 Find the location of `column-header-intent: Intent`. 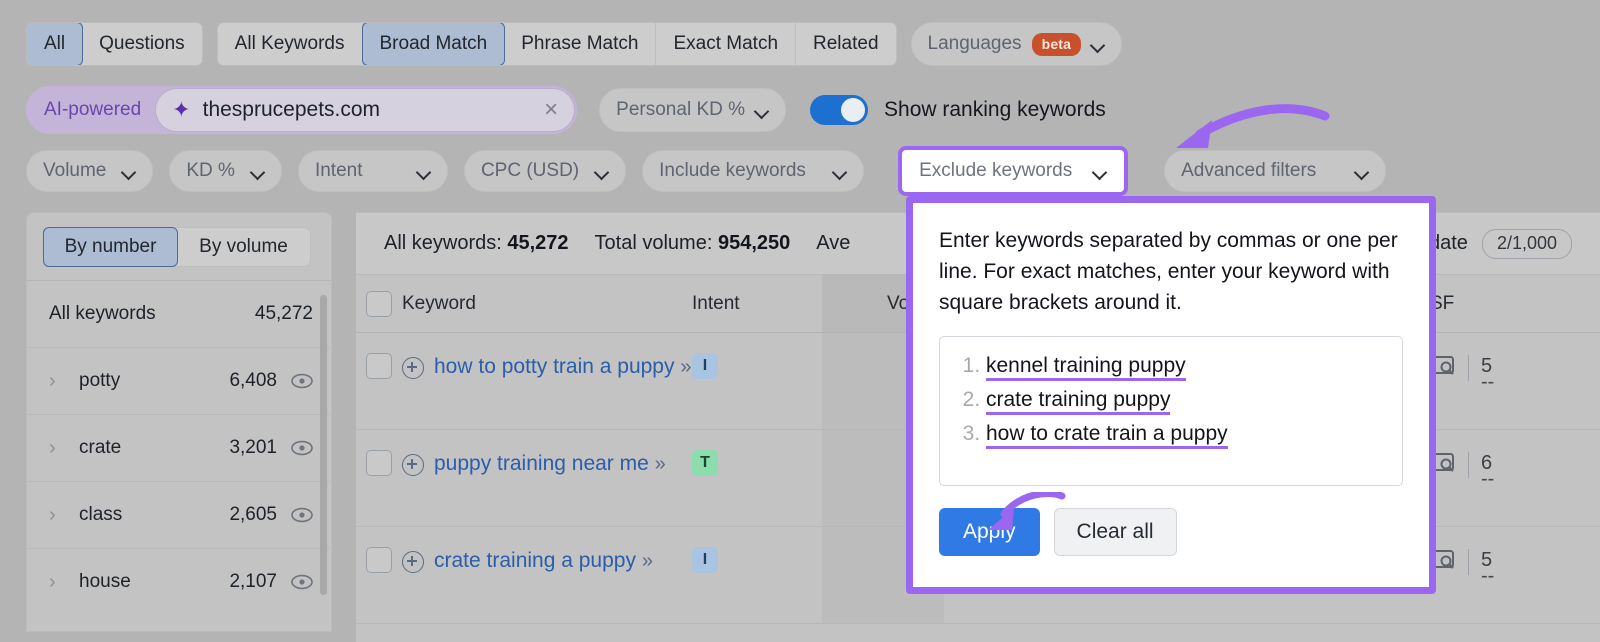

column-header-intent: Intent is located at coordinates (757, 303).